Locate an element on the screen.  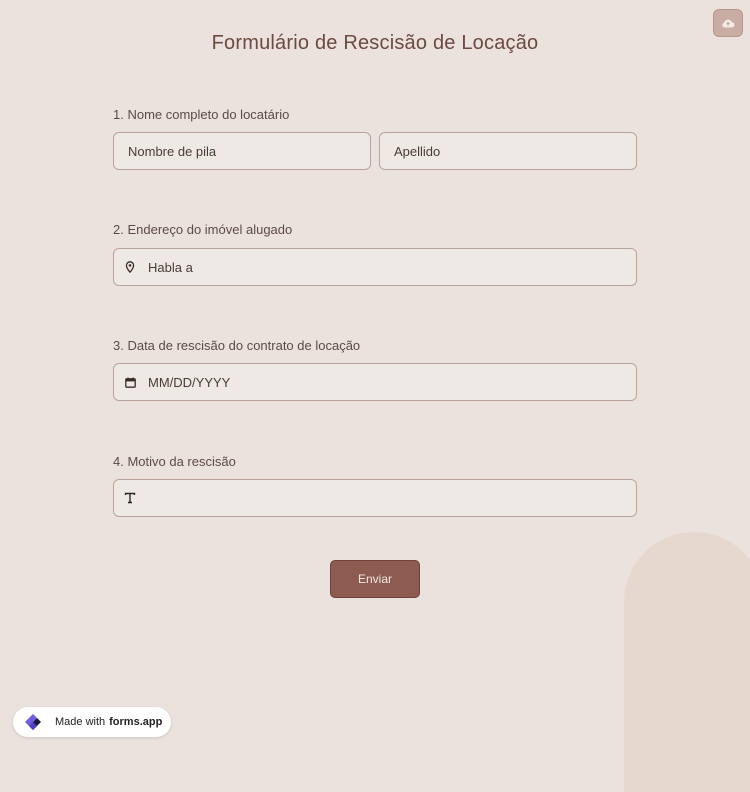
last-name-field: Apellido is located at coordinates (508, 151).